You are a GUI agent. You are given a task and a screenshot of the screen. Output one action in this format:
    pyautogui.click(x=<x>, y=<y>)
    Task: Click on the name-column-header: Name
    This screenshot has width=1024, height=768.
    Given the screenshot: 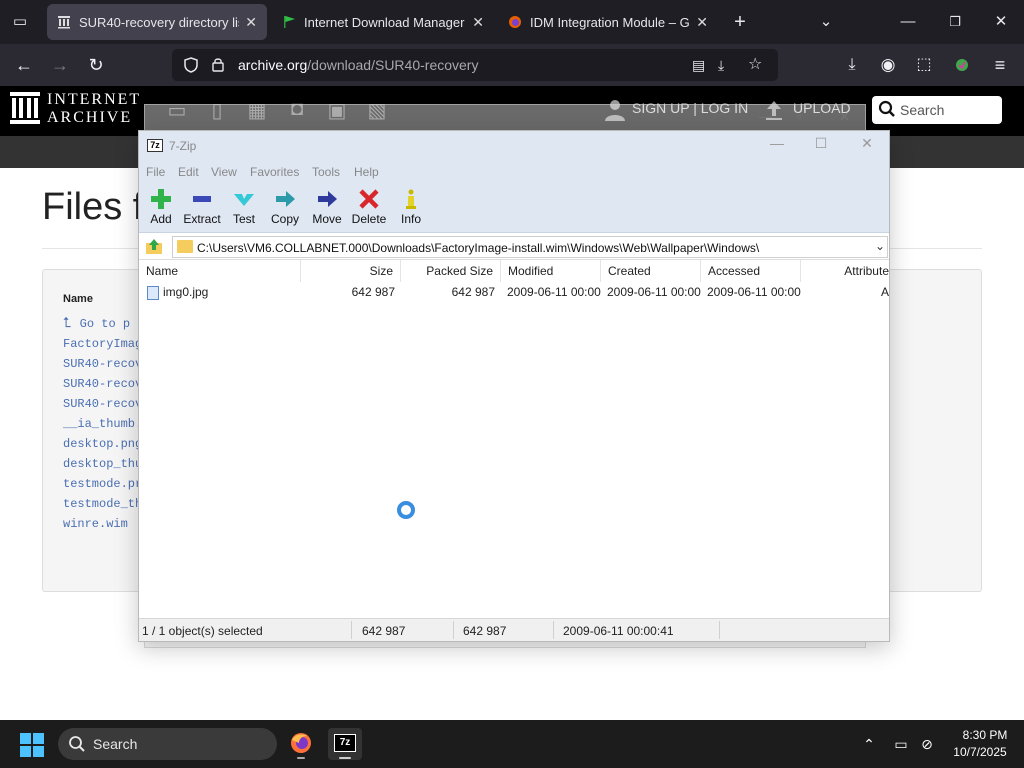 What is the action you would take?
    pyautogui.click(x=78, y=299)
    